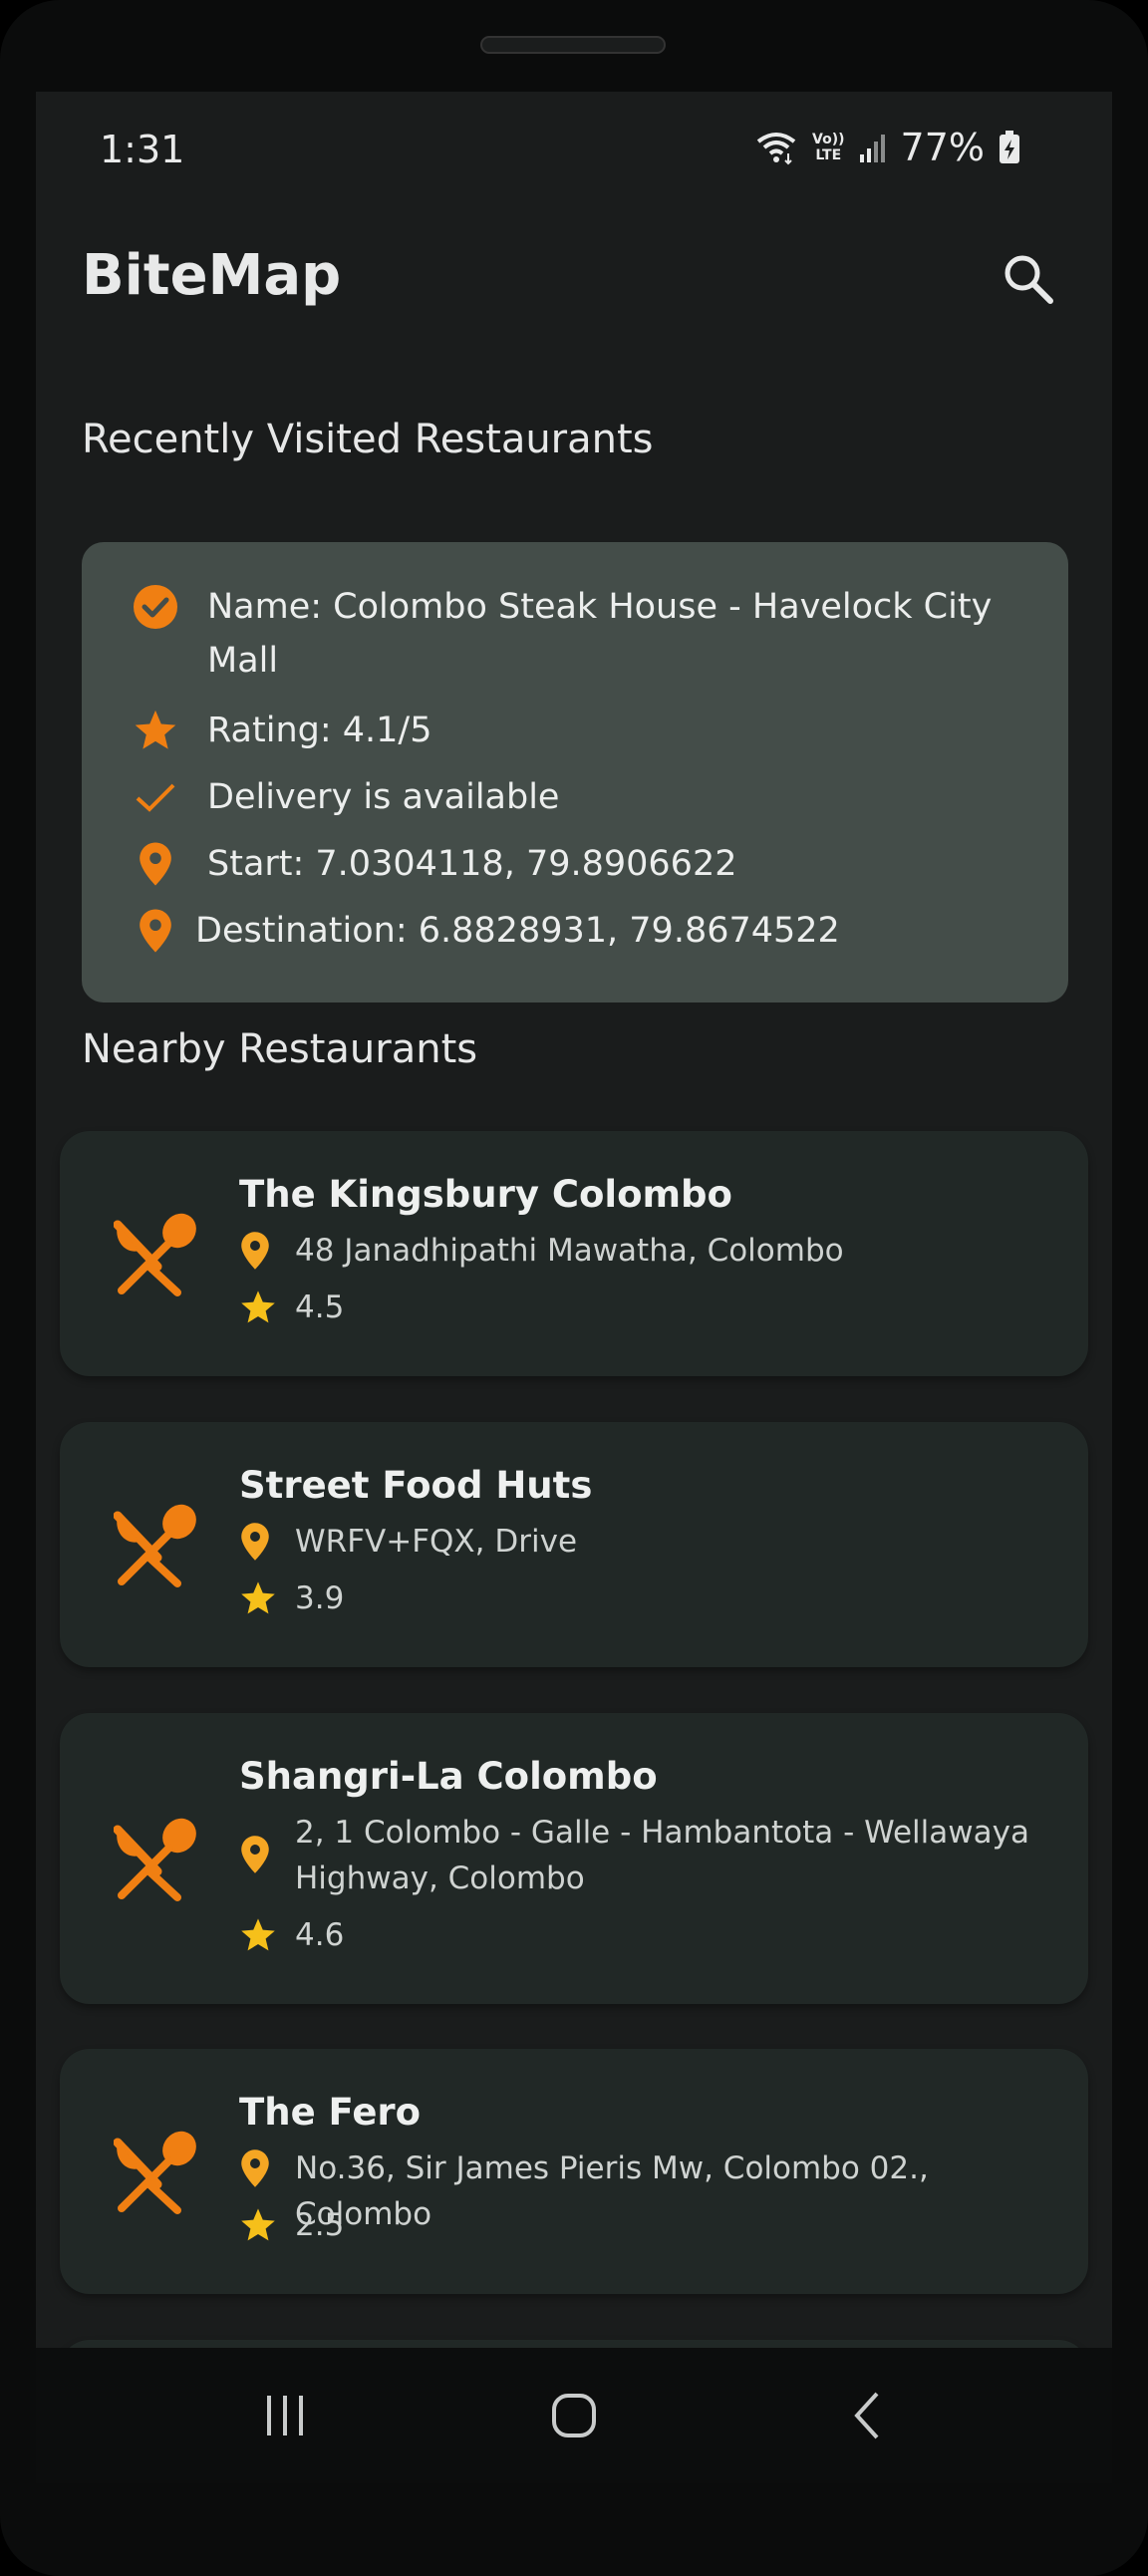  I want to click on search-icon, so click(1028, 279).